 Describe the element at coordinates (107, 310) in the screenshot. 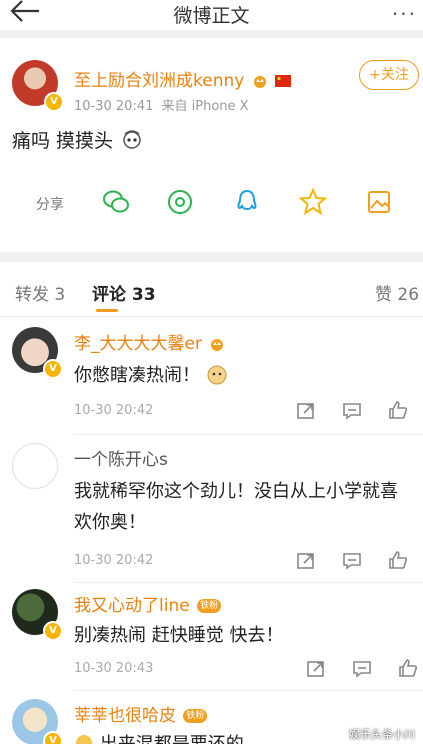

I see `active-tab-indicator` at that location.